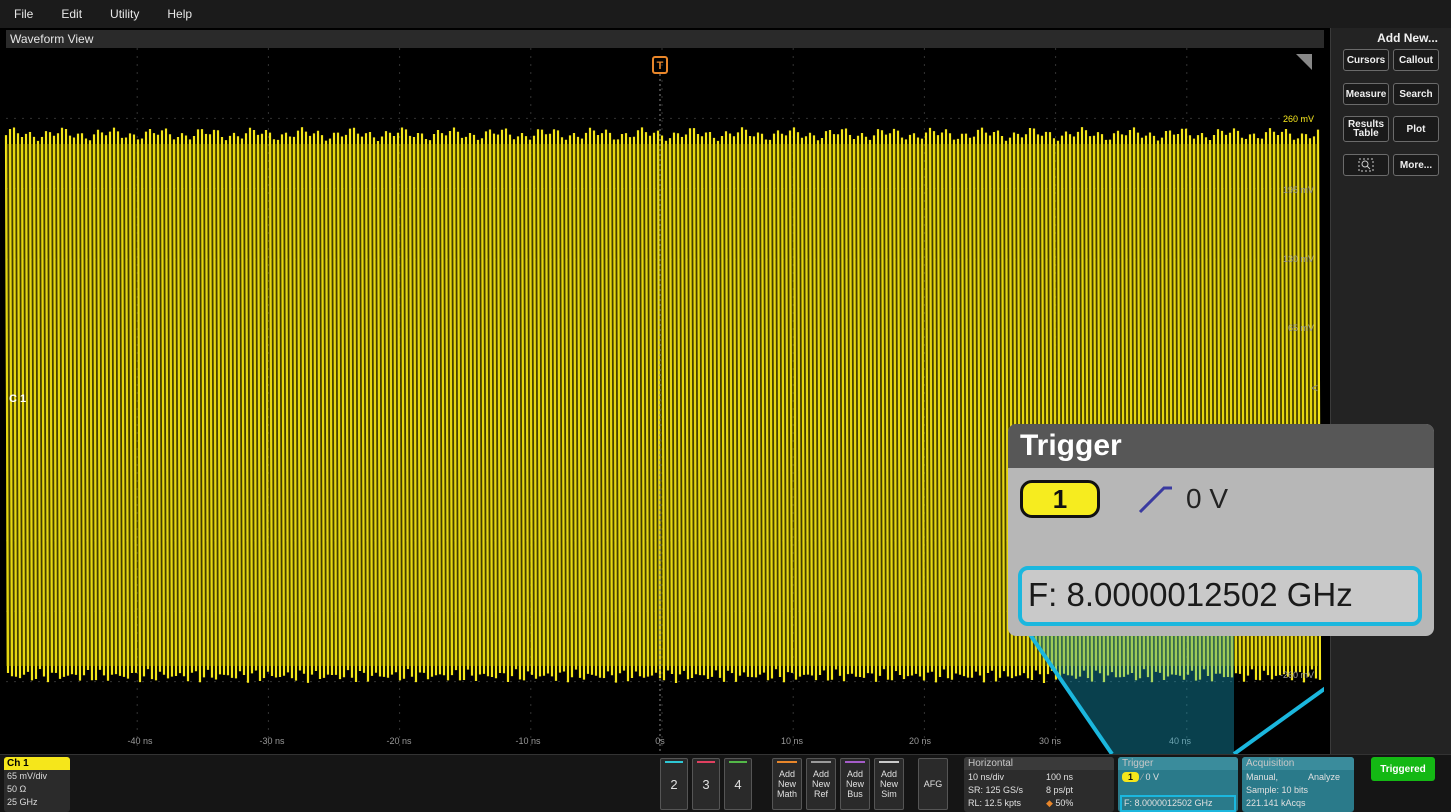  I want to click on trigger-title: Trigger, so click(1178, 763).